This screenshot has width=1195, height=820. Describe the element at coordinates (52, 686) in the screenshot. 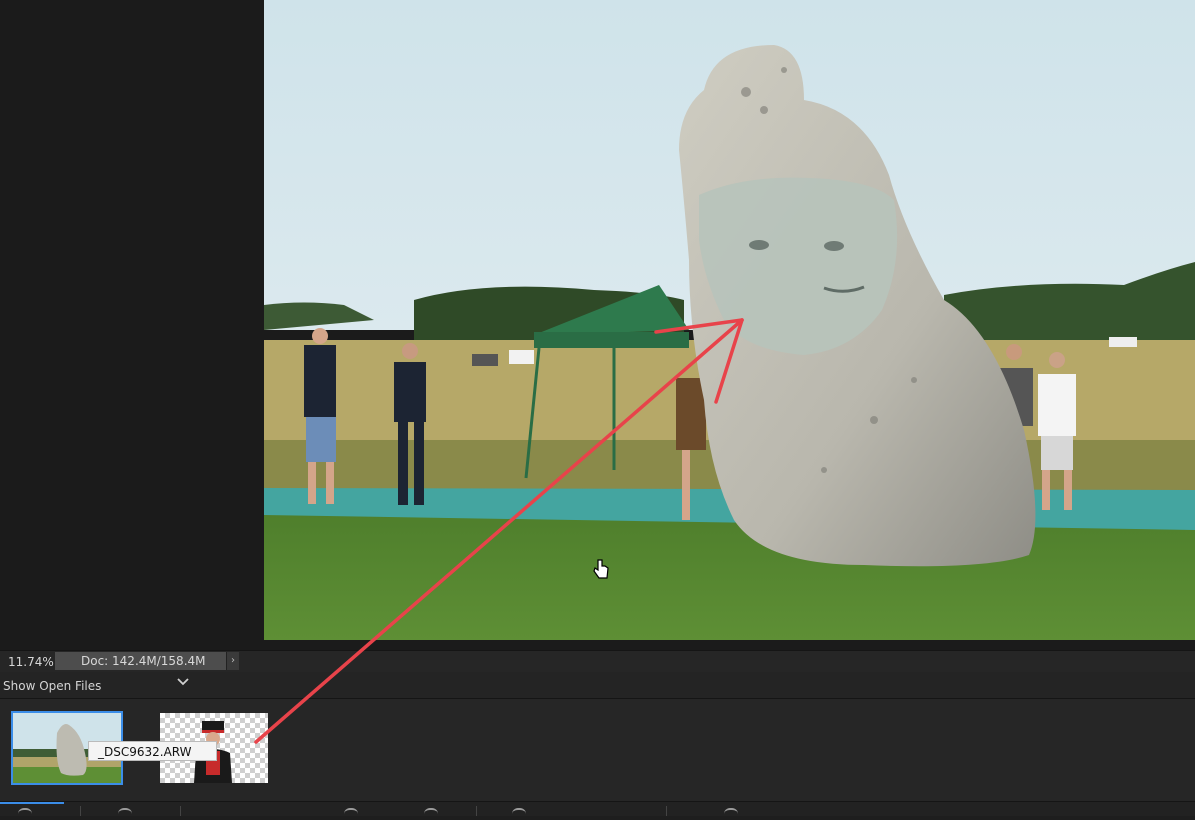

I see `show-open-files-label: Show Open Files` at that location.